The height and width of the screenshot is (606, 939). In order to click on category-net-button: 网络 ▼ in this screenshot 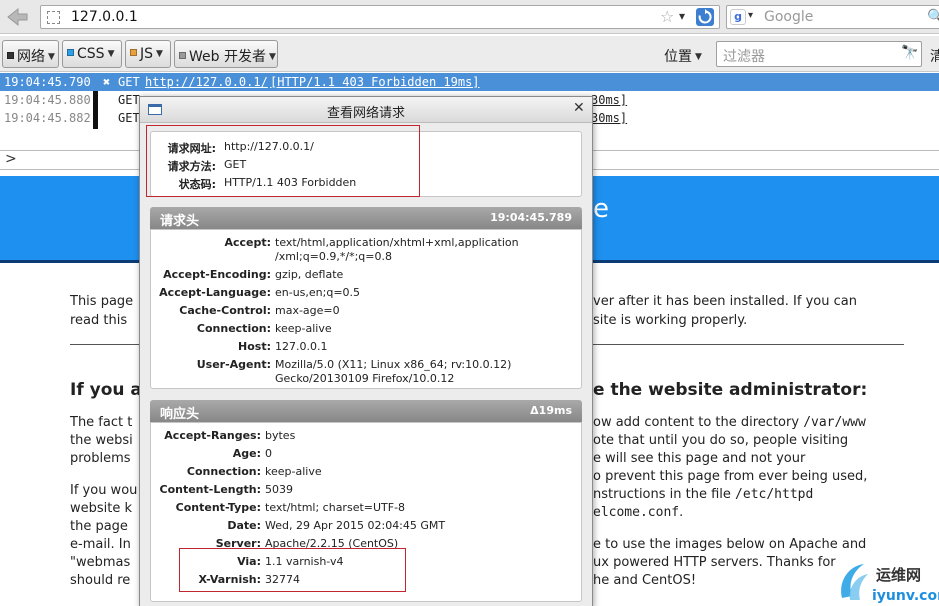, I will do `click(30, 54)`.